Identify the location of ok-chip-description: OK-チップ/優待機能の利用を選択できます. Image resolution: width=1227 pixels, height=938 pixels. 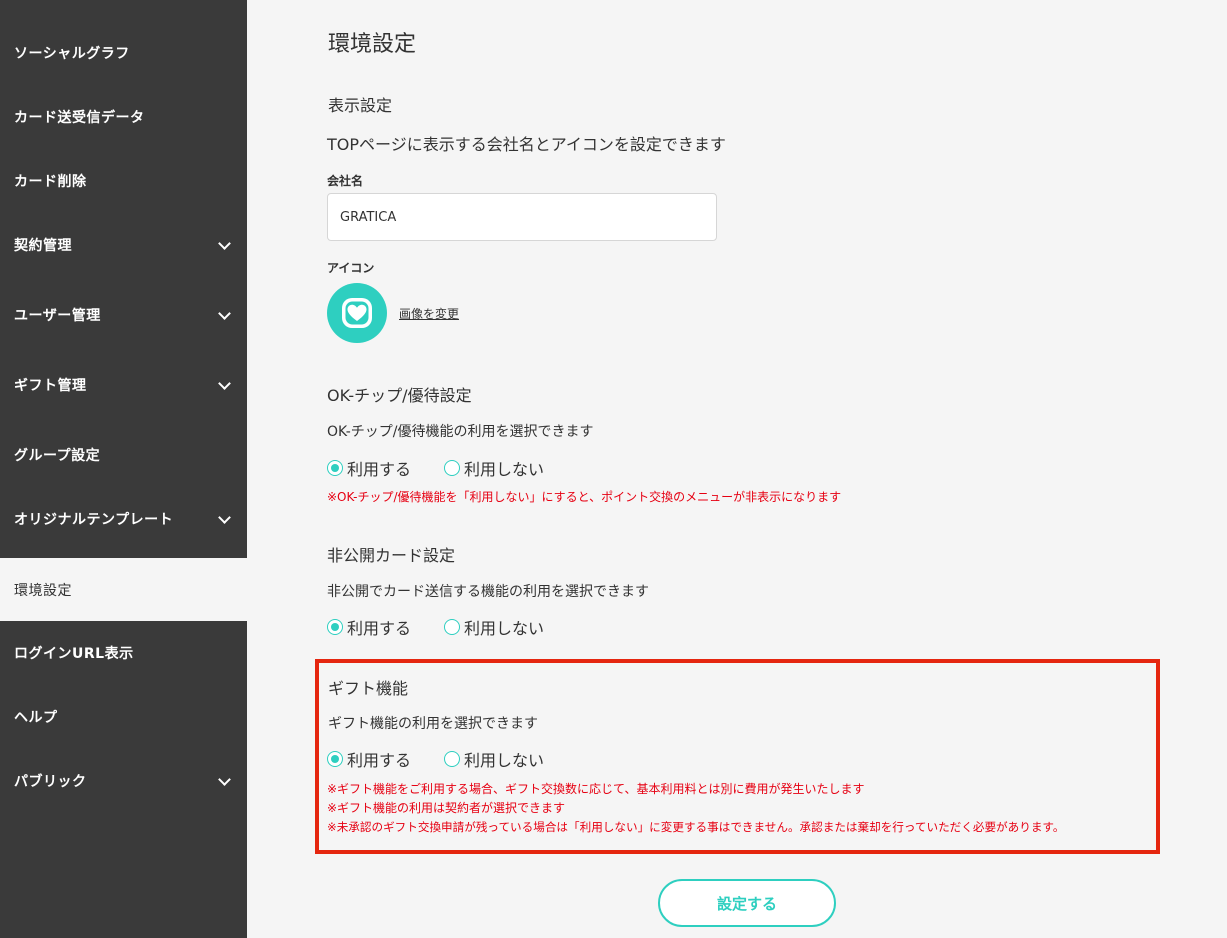
(460, 432).